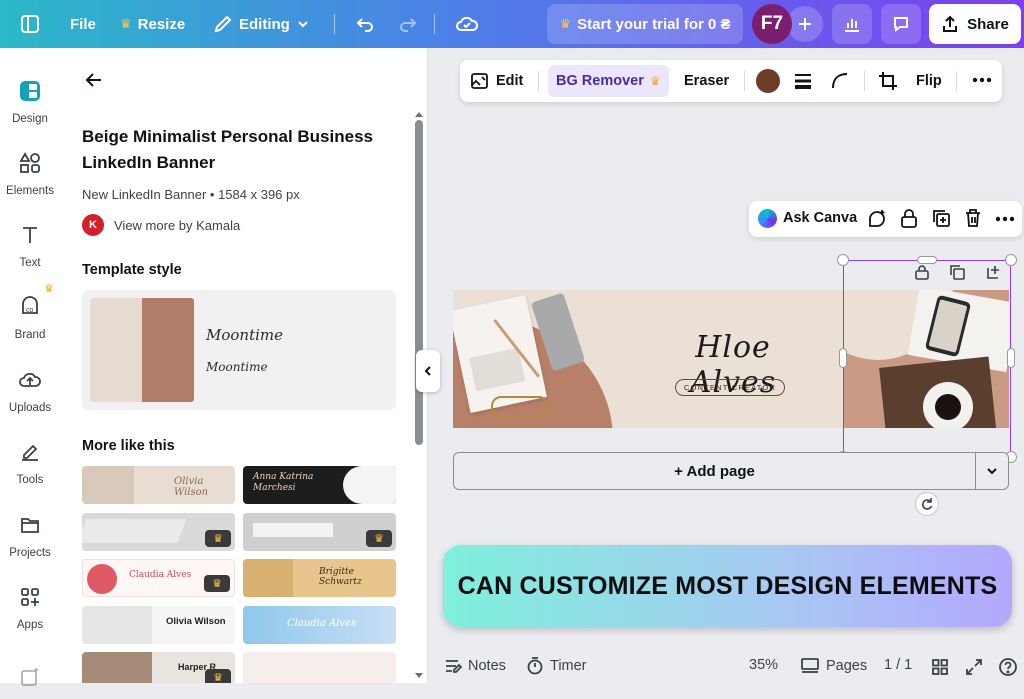  Describe the element at coordinates (93, 225) in the screenshot. I see `author-avatar: K` at that location.